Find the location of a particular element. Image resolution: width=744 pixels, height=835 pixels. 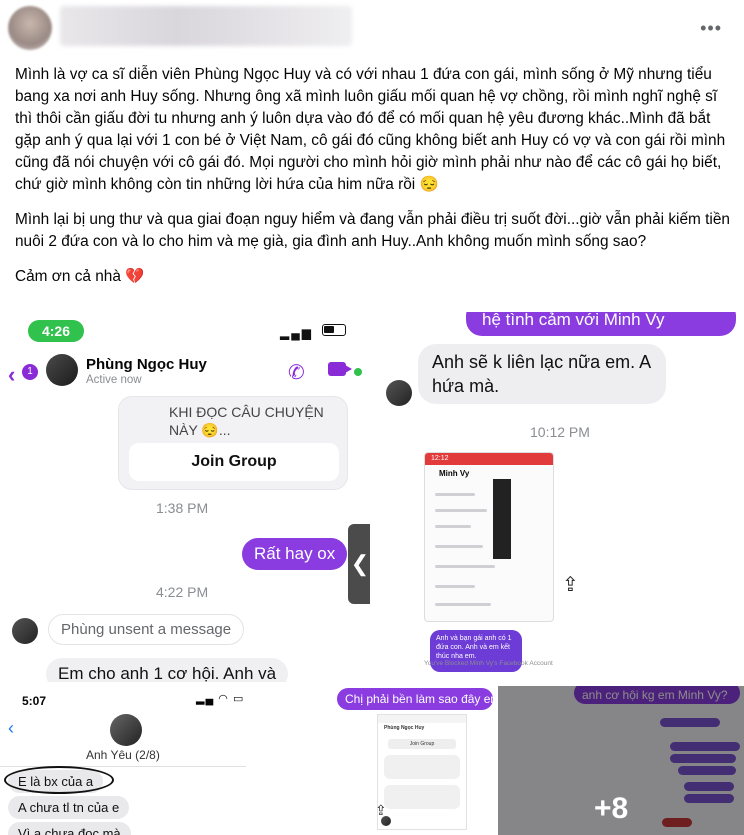

inner-join-button: Join Group is located at coordinates (422, 744).